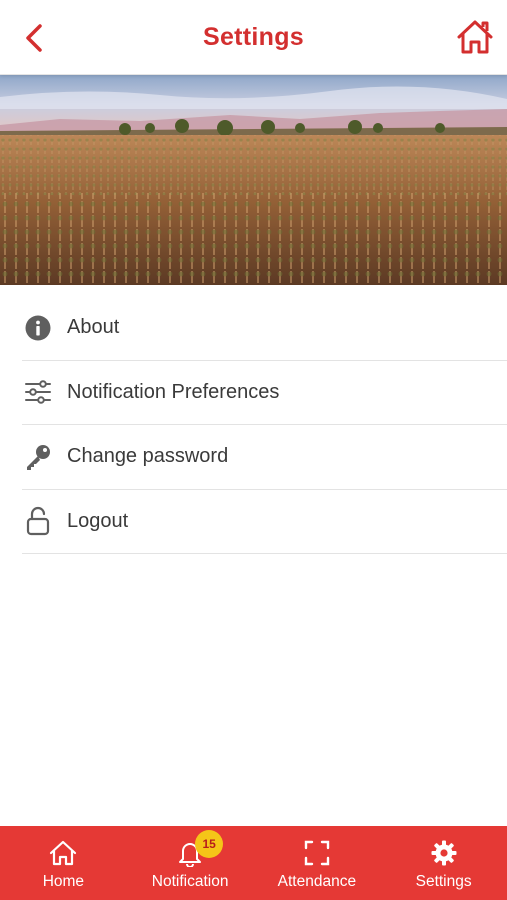 The image size is (507, 900). I want to click on menu-item-label: Change password, so click(148, 456).